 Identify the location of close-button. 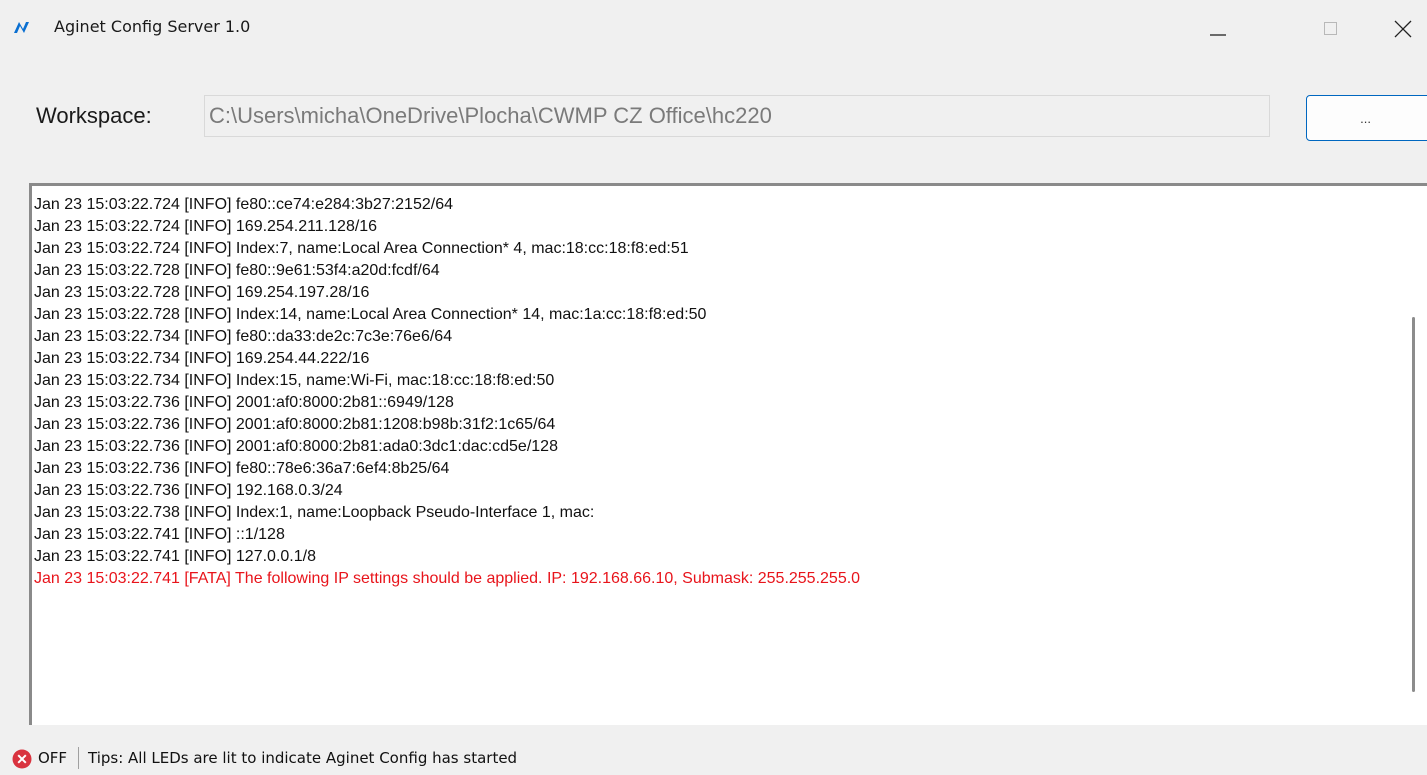
(1404, 26).